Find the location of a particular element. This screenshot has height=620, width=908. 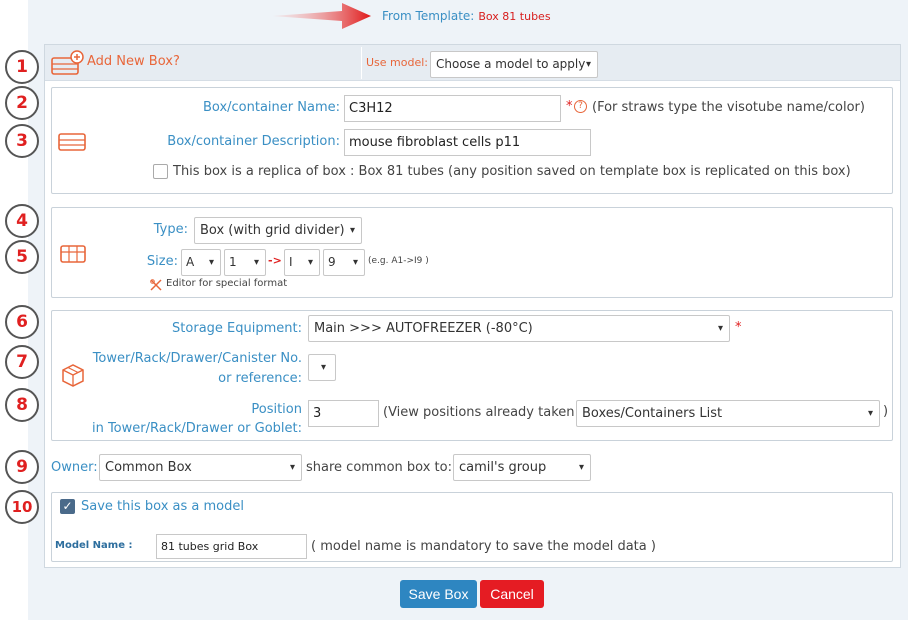

box-name-label: Box/container Name: is located at coordinates (271, 107).